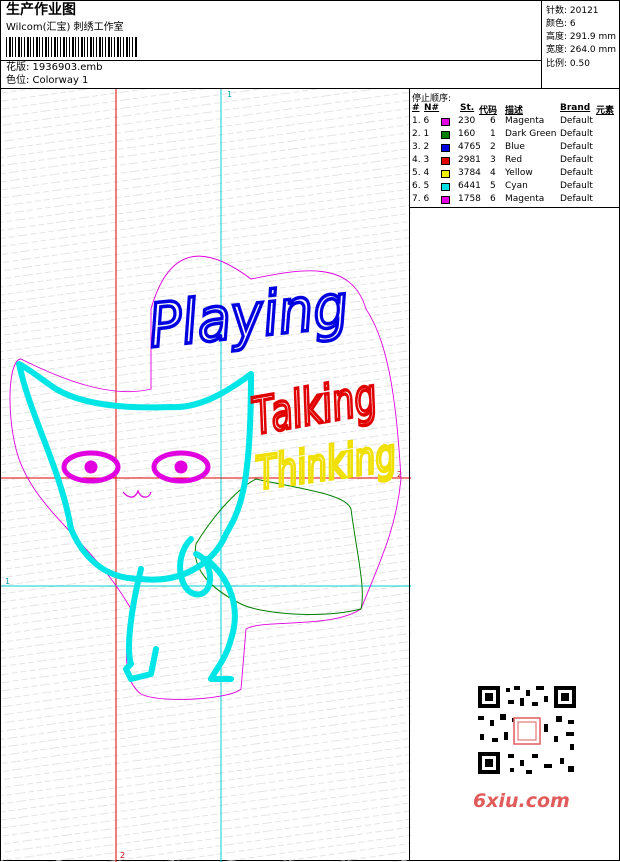  What do you see at coordinates (493, 173) in the screenshot?
I see `row-code: 4` at bounding box center [493, 173].